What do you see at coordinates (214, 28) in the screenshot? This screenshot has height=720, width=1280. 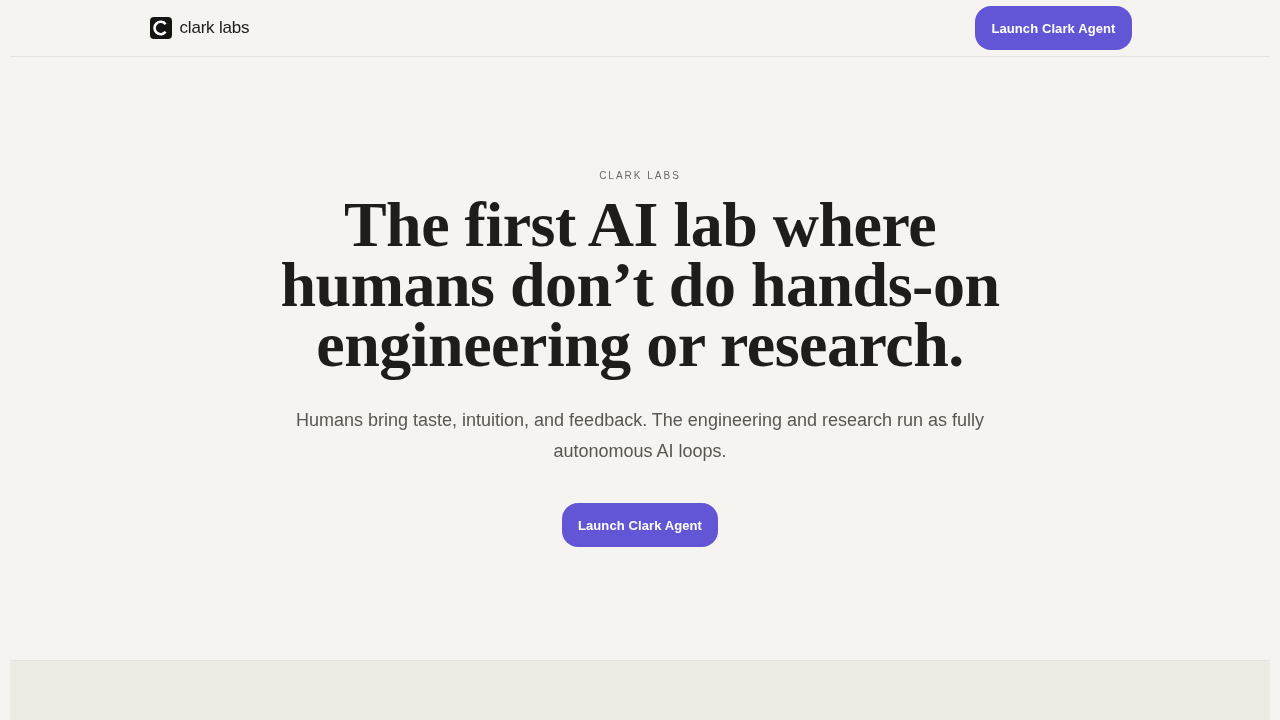 I see `brand-name: clark labs` at bounding box center [214, 28].